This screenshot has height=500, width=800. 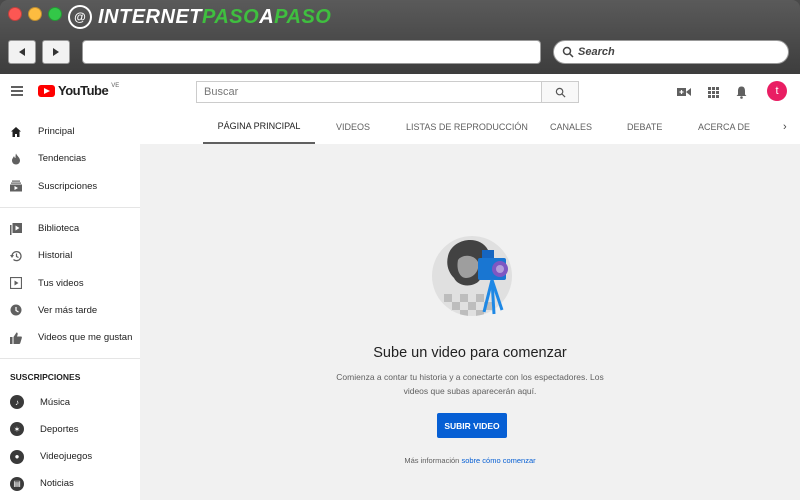 What do you see at coordinates (16, 283) in the screenshot?
I see `your-videos-icon` at bounding box center [16, 283].